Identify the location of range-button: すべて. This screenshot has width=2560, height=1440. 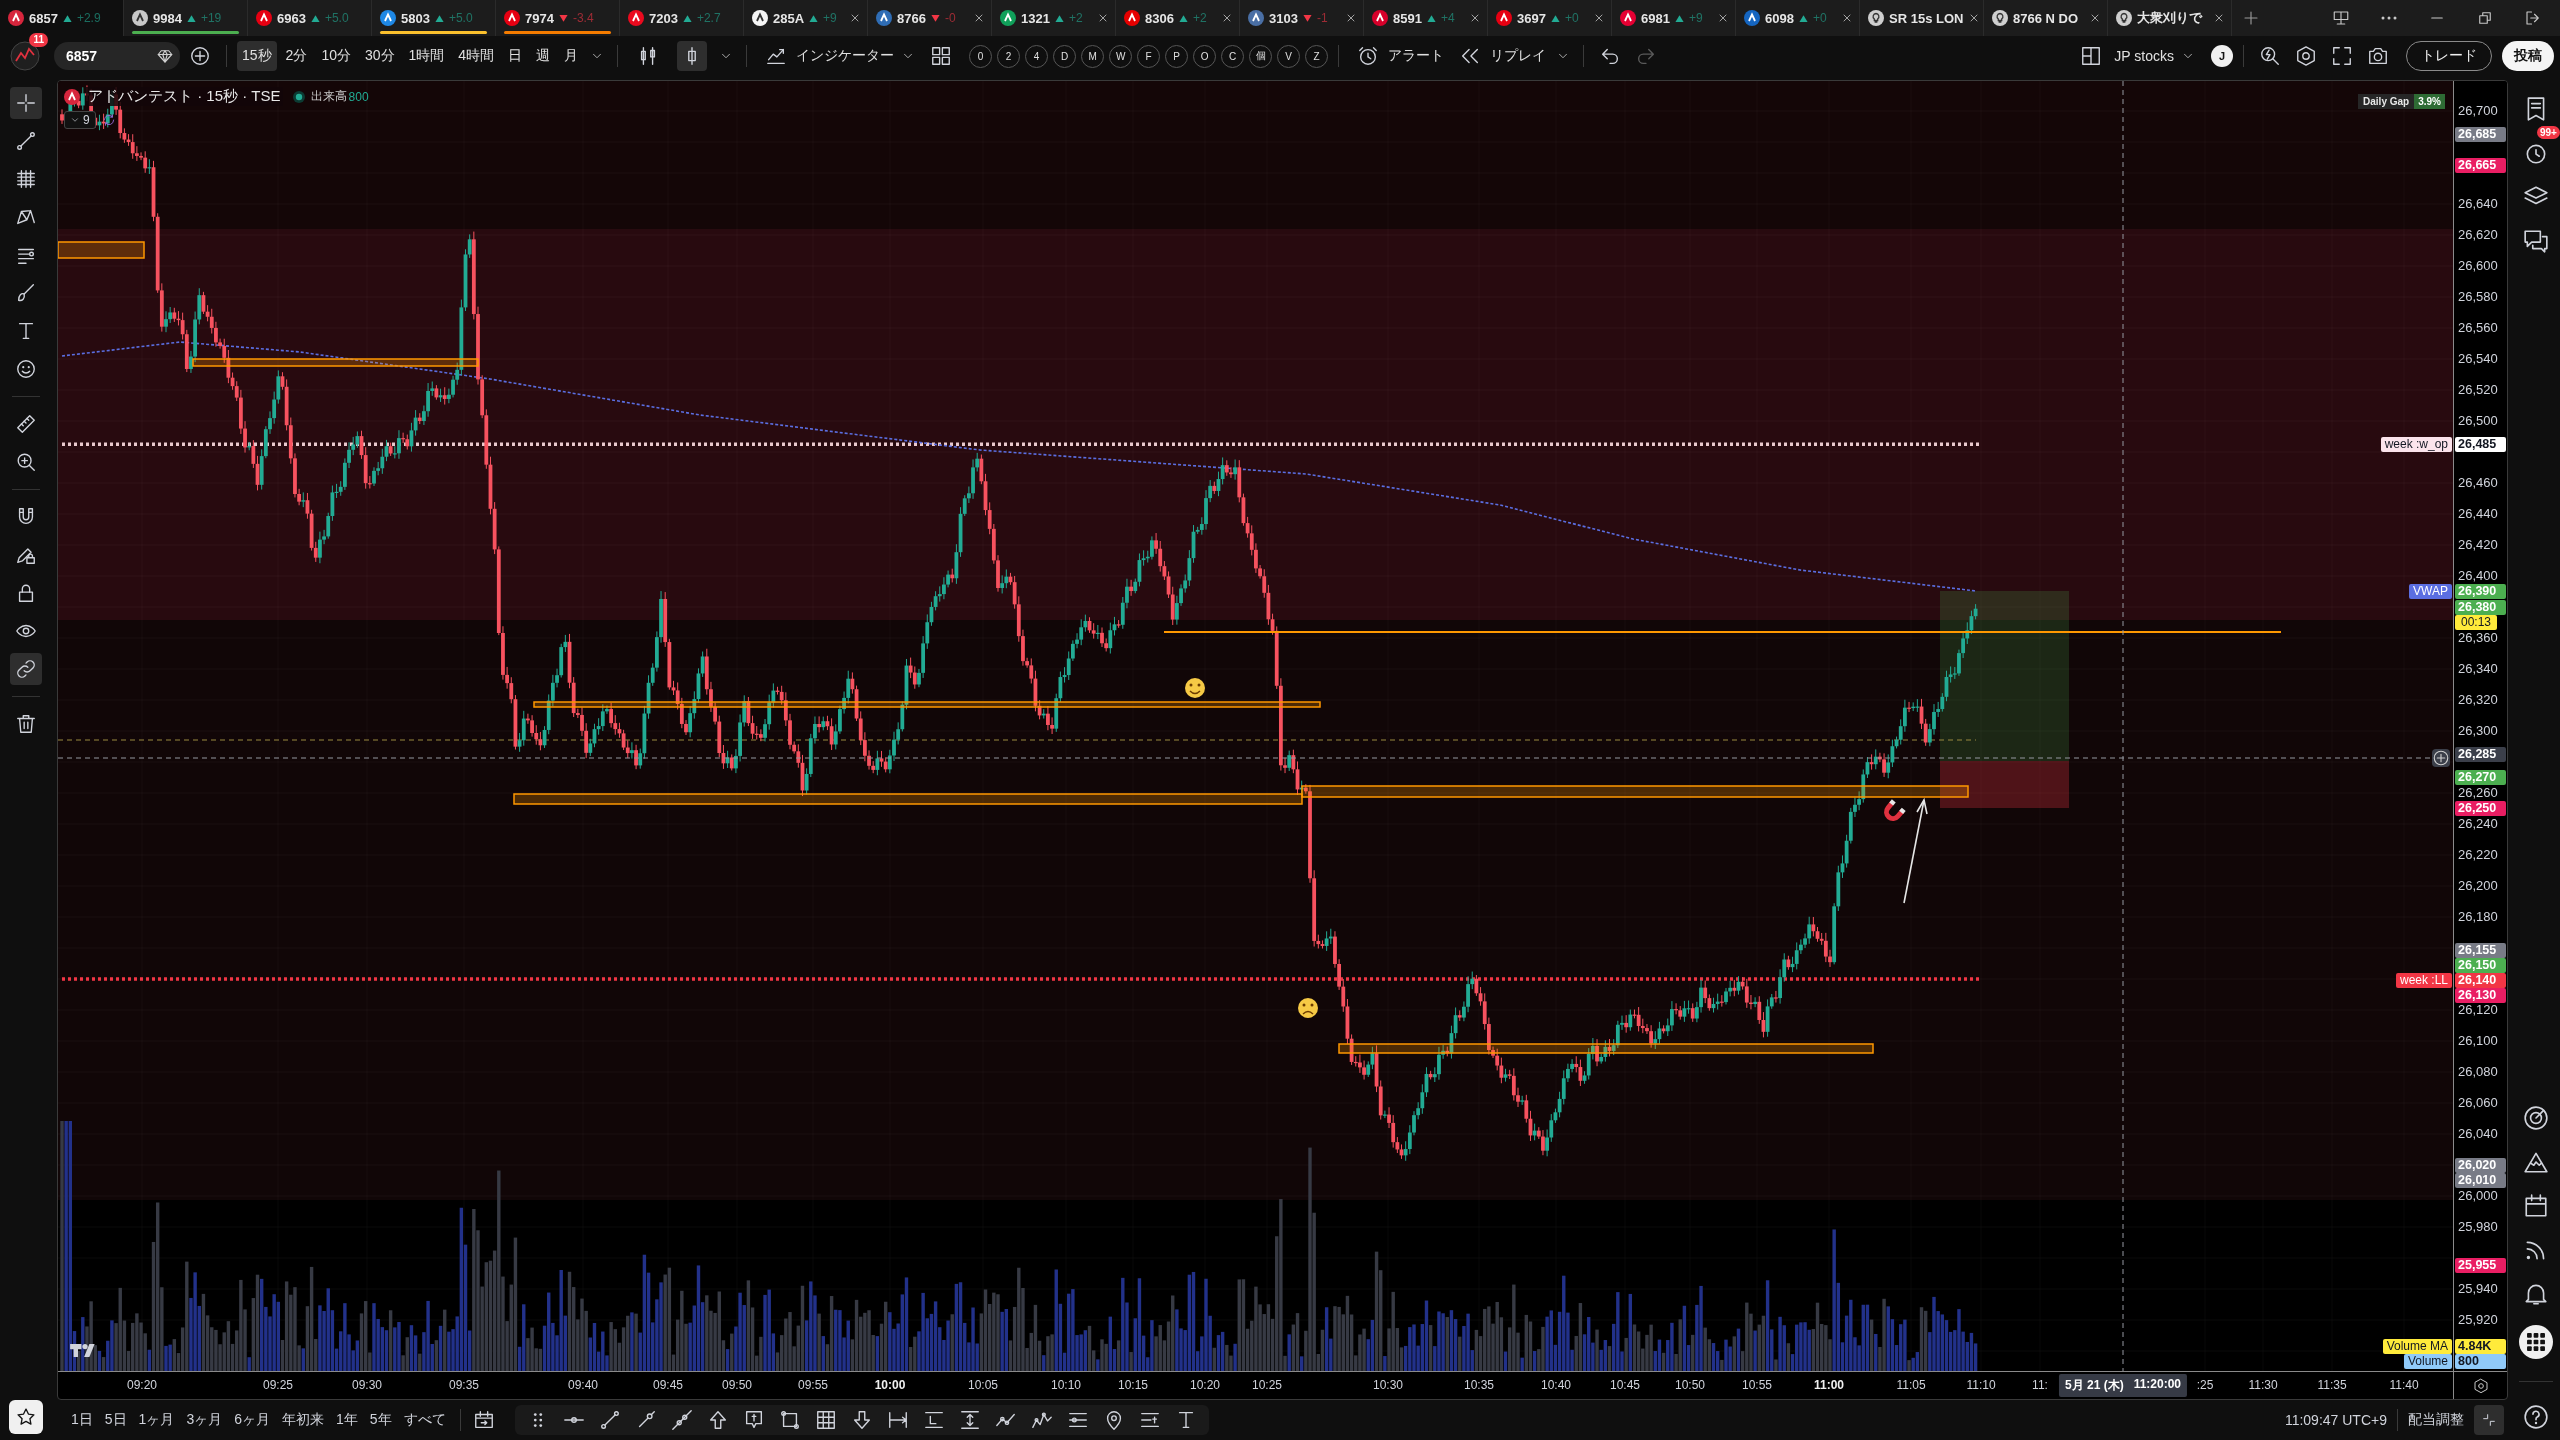
(424, 1420).